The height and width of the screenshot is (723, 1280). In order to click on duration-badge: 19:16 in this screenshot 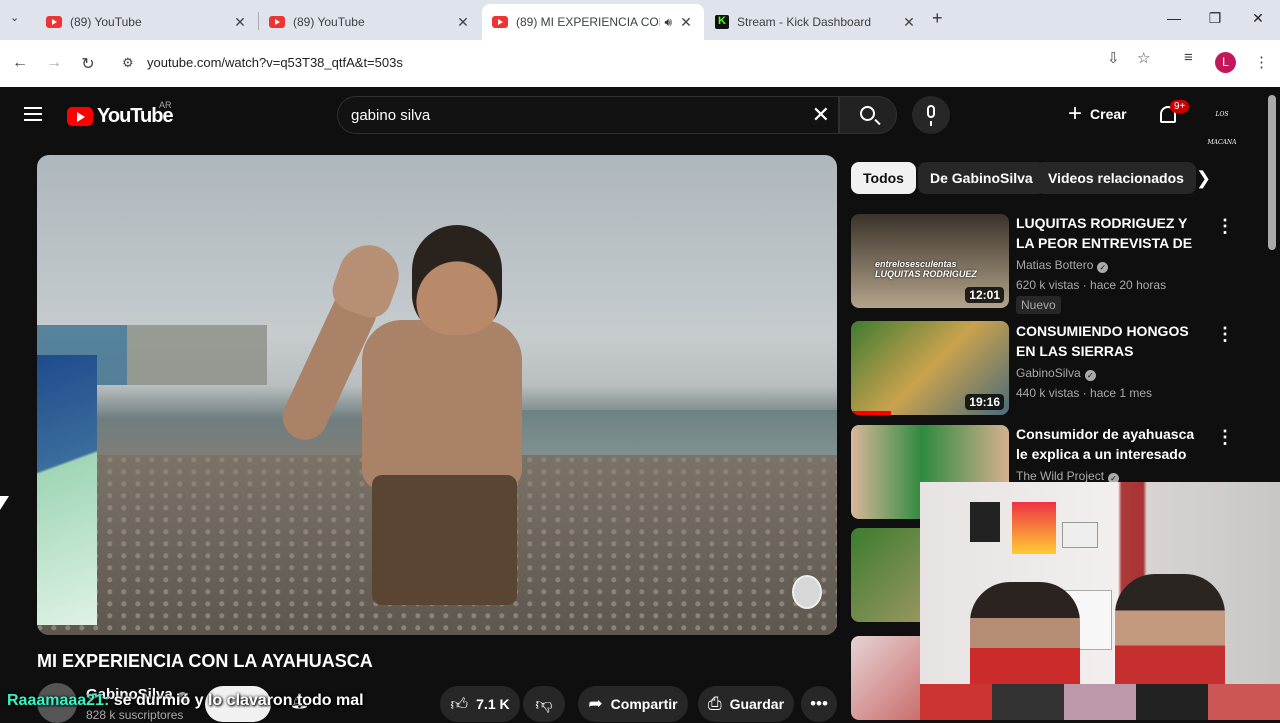, I will do `click(984, 402)`.